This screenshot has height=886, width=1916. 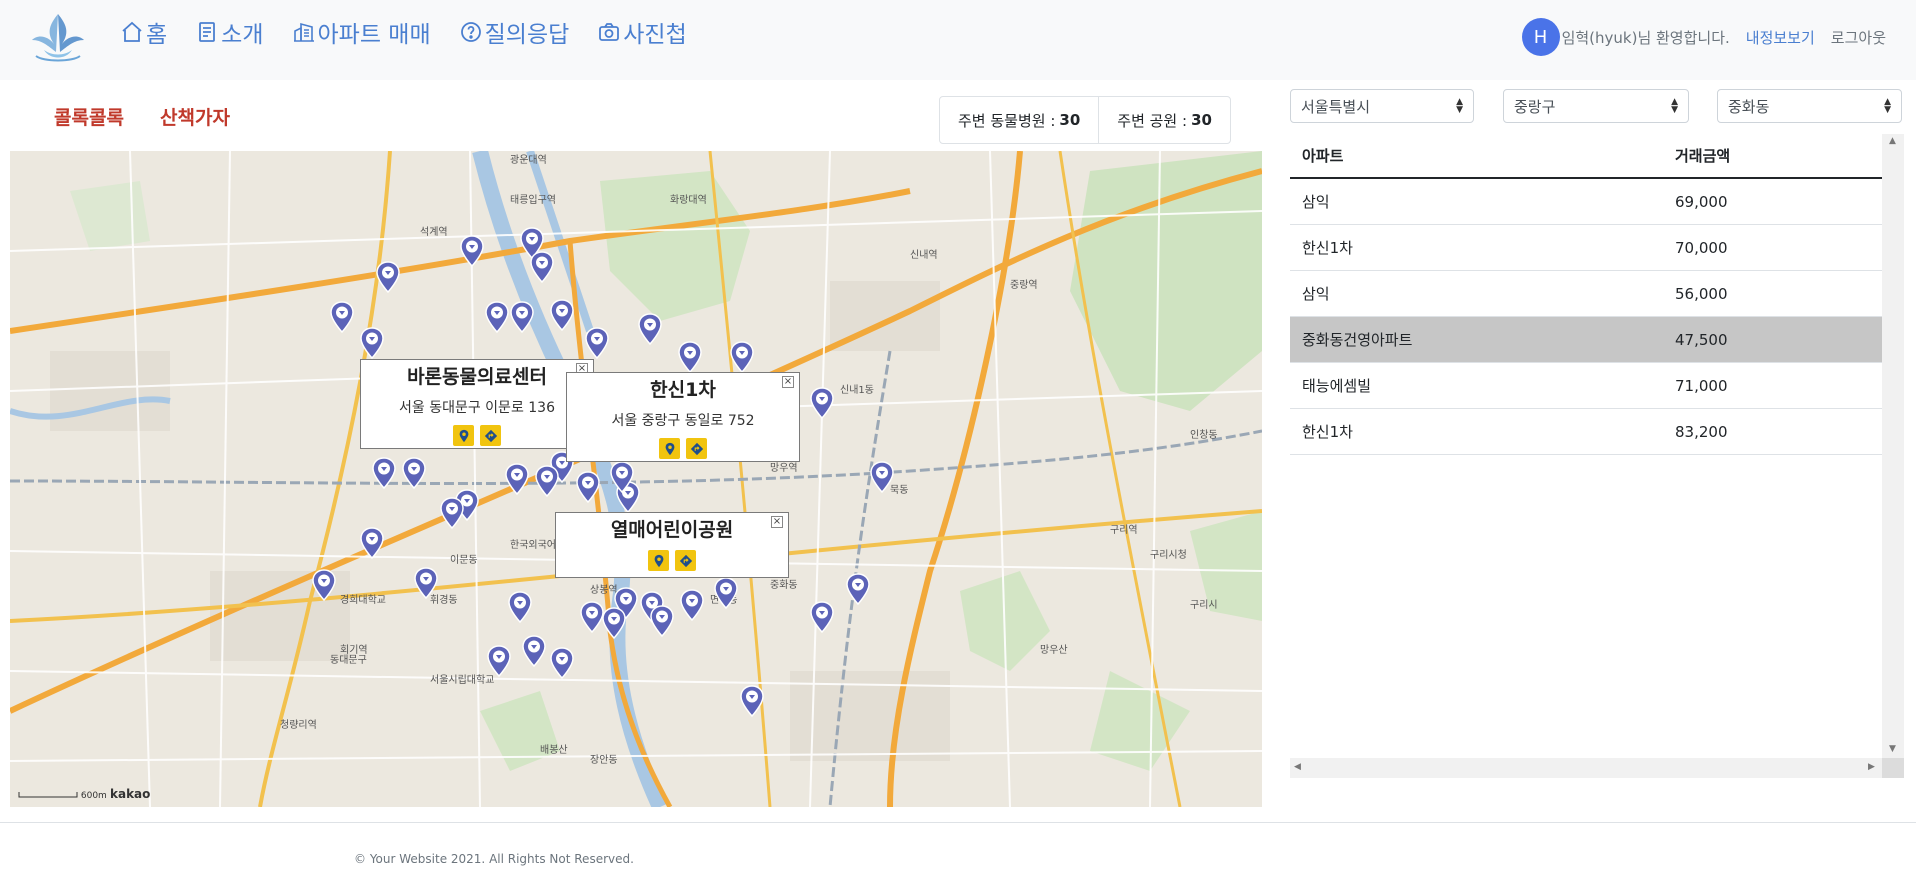 I want to click on district-select: 중랑구 ▲ ▼, so click(x=1596, y=106).